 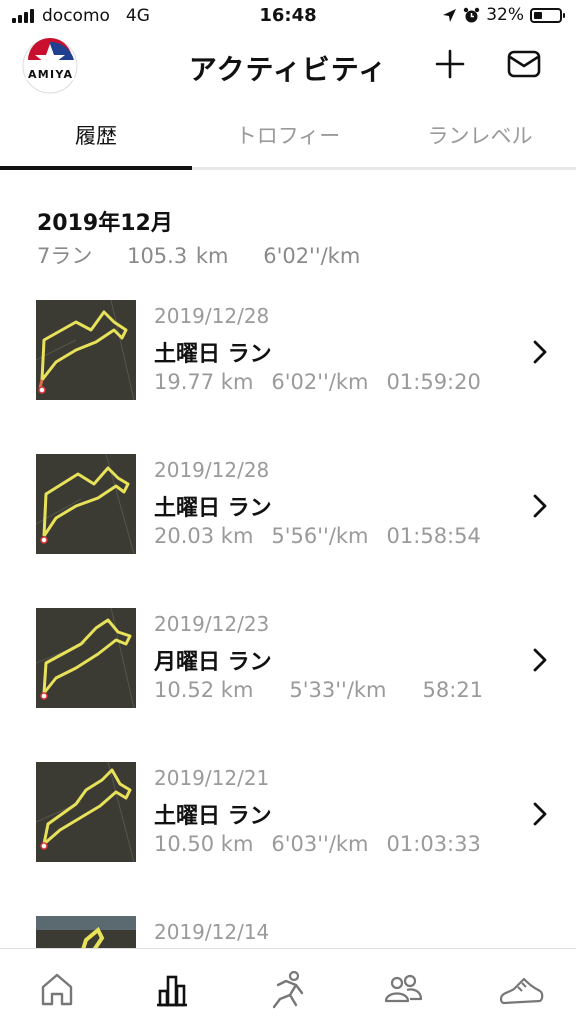 I want to click on activity-pace: 6'03''/km, so click(x=320, y=844).